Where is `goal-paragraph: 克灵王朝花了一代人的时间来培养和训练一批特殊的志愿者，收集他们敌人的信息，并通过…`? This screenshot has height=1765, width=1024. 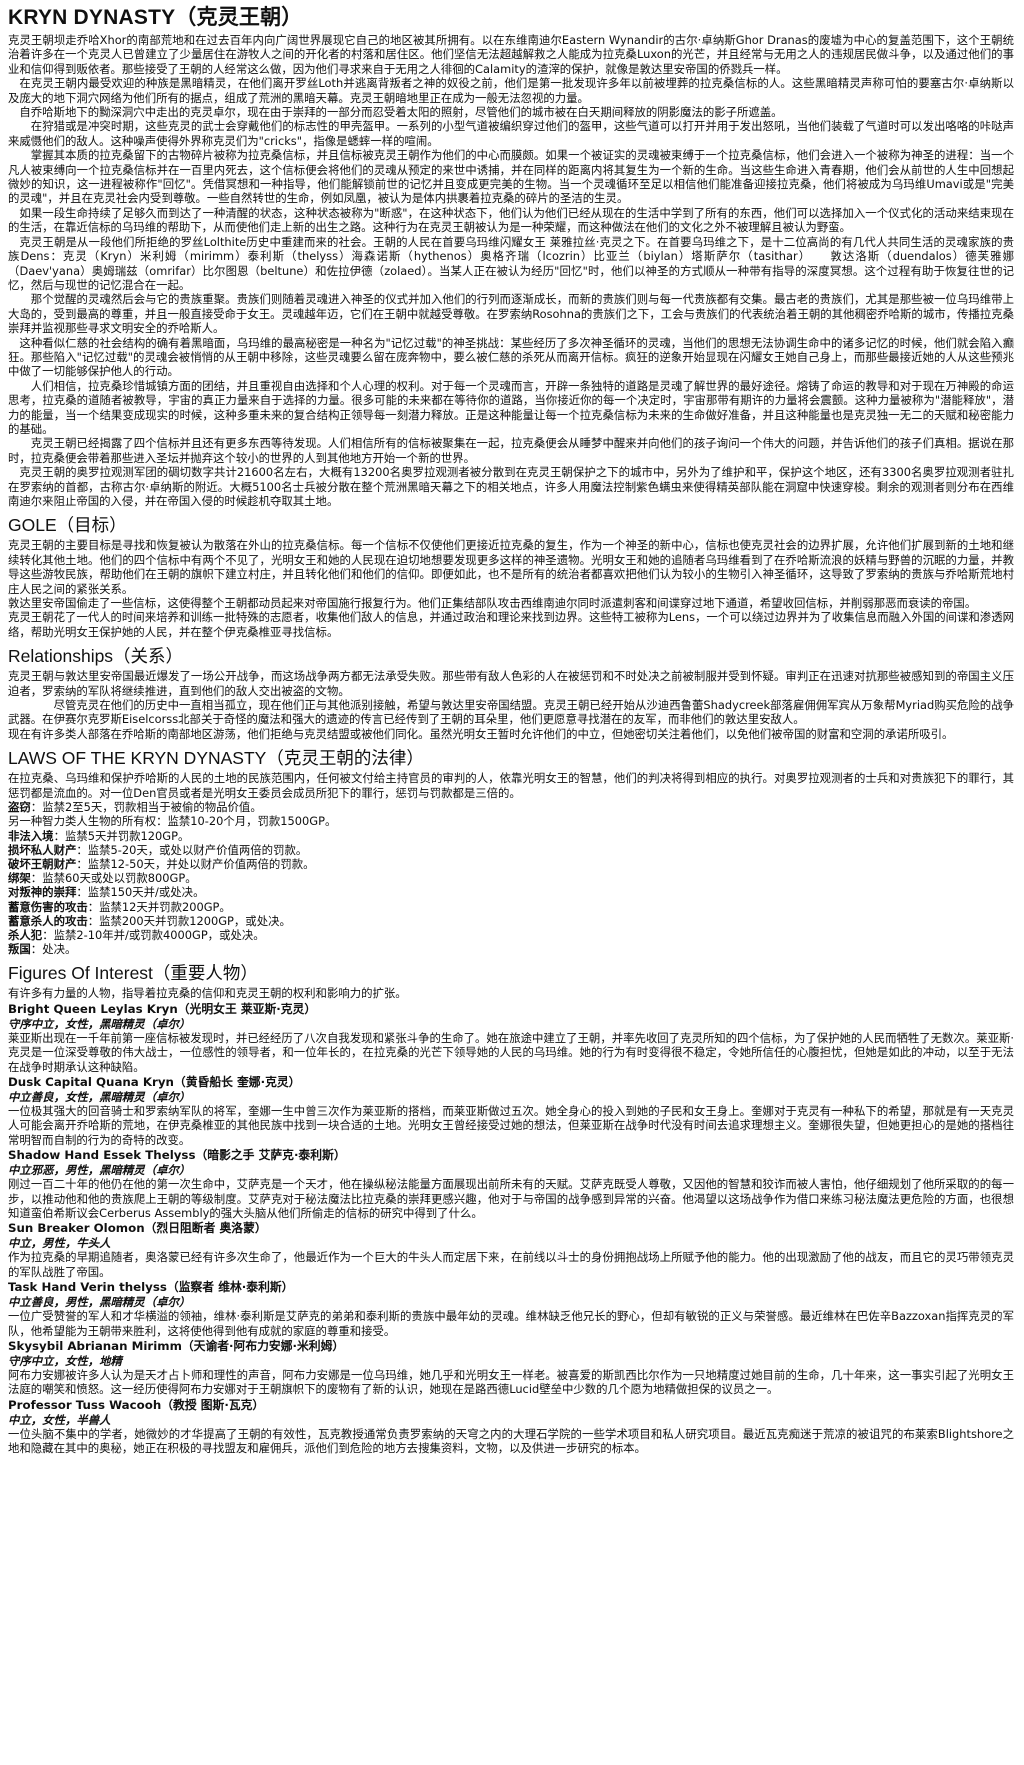 goal-paragraph: 克灵王朝花了一代人的时间来培养和训练一批特殊的志愿者，收集他们敌人的信息，并通过… is located at coordinates (511, 624).